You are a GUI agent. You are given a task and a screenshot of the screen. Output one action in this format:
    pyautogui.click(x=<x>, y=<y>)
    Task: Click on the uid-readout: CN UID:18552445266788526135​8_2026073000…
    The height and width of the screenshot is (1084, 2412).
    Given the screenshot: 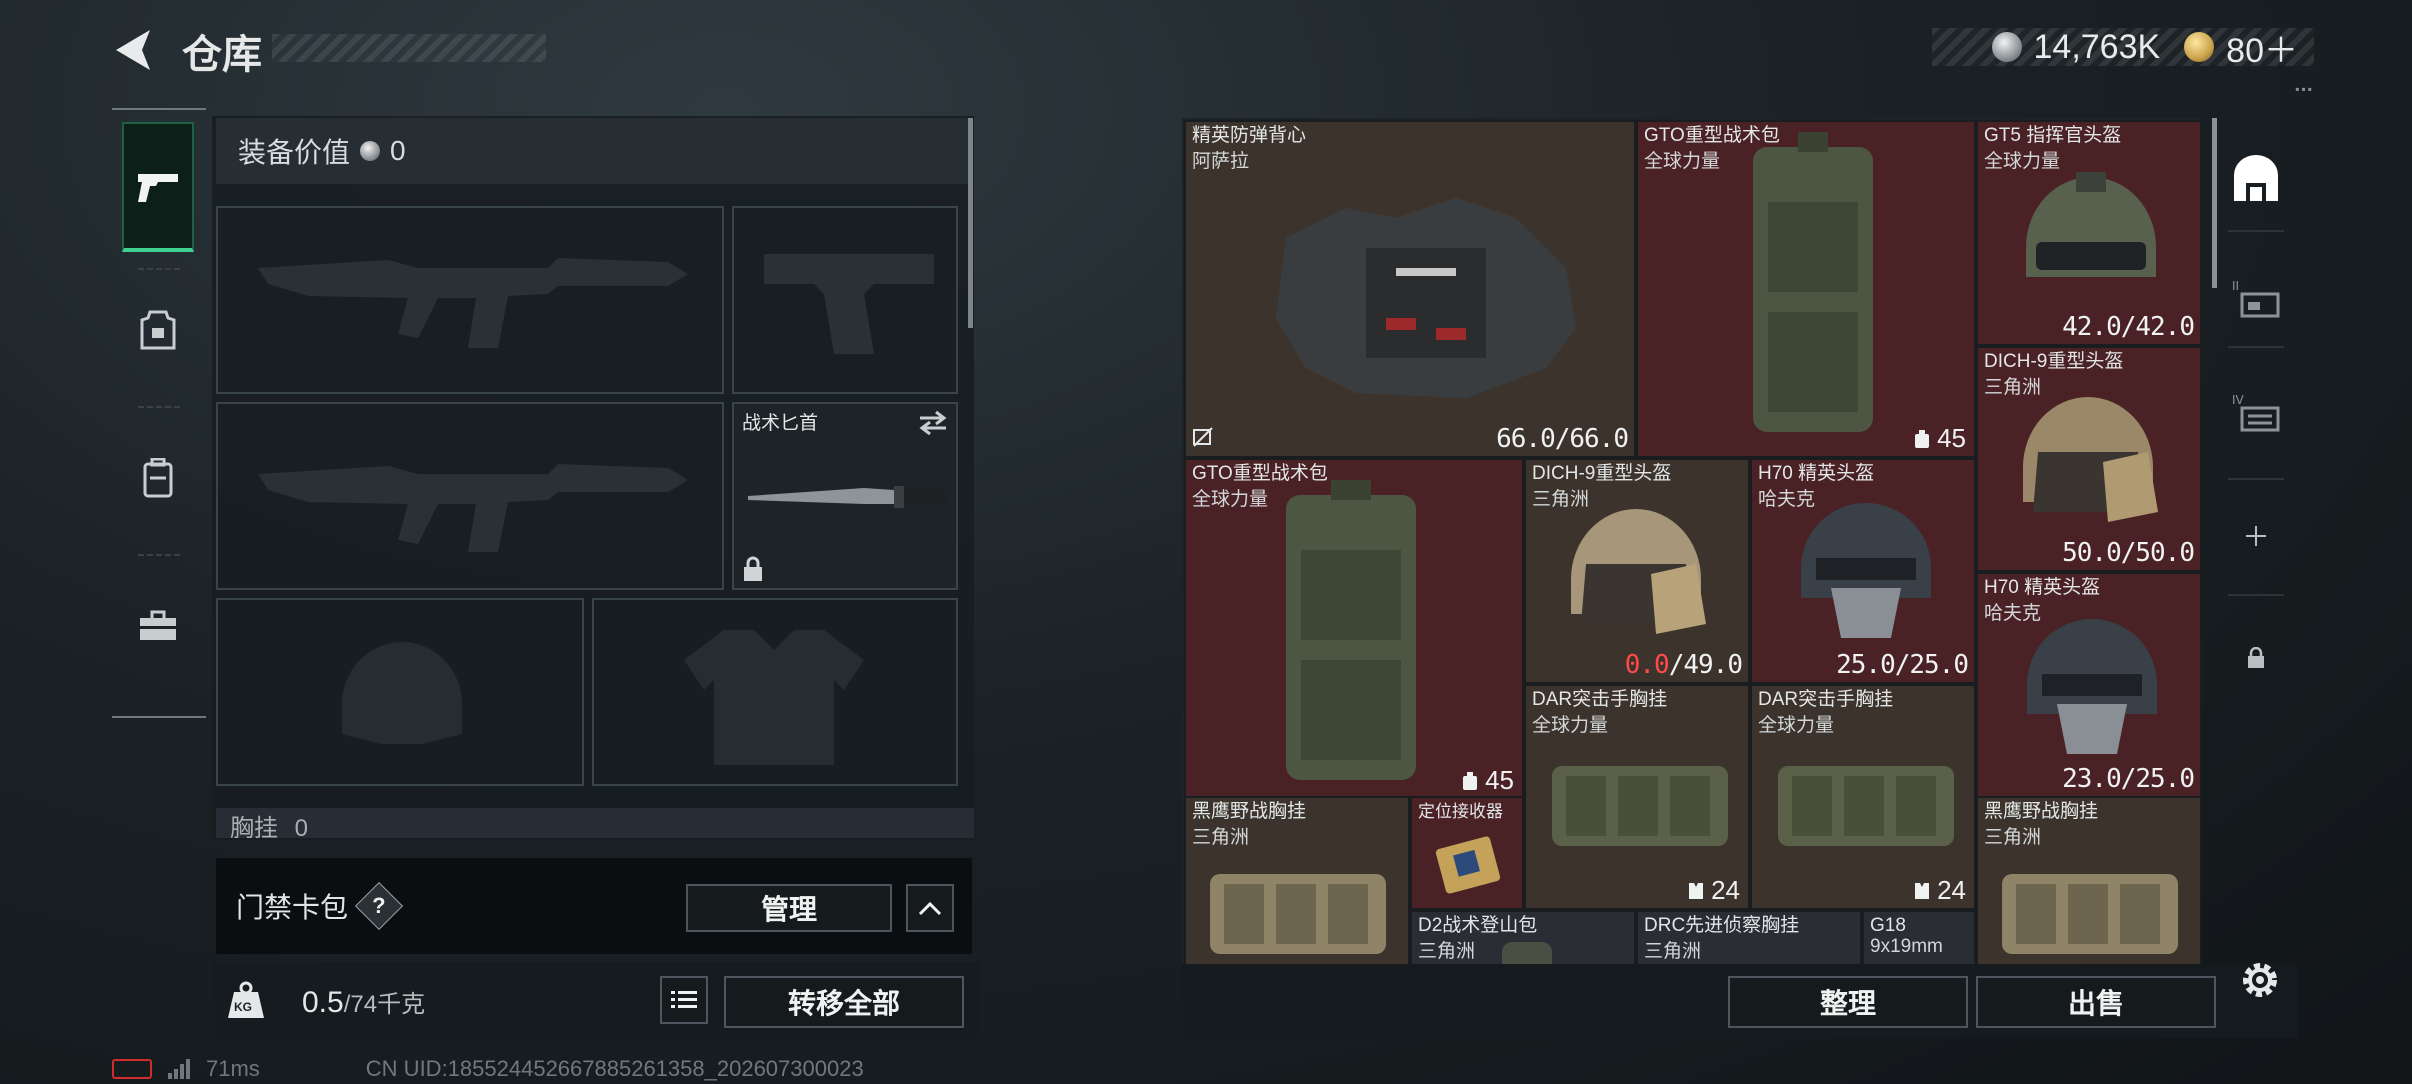 What is the action you would take?
    pyautogui.click(x=614, y=1068)
    